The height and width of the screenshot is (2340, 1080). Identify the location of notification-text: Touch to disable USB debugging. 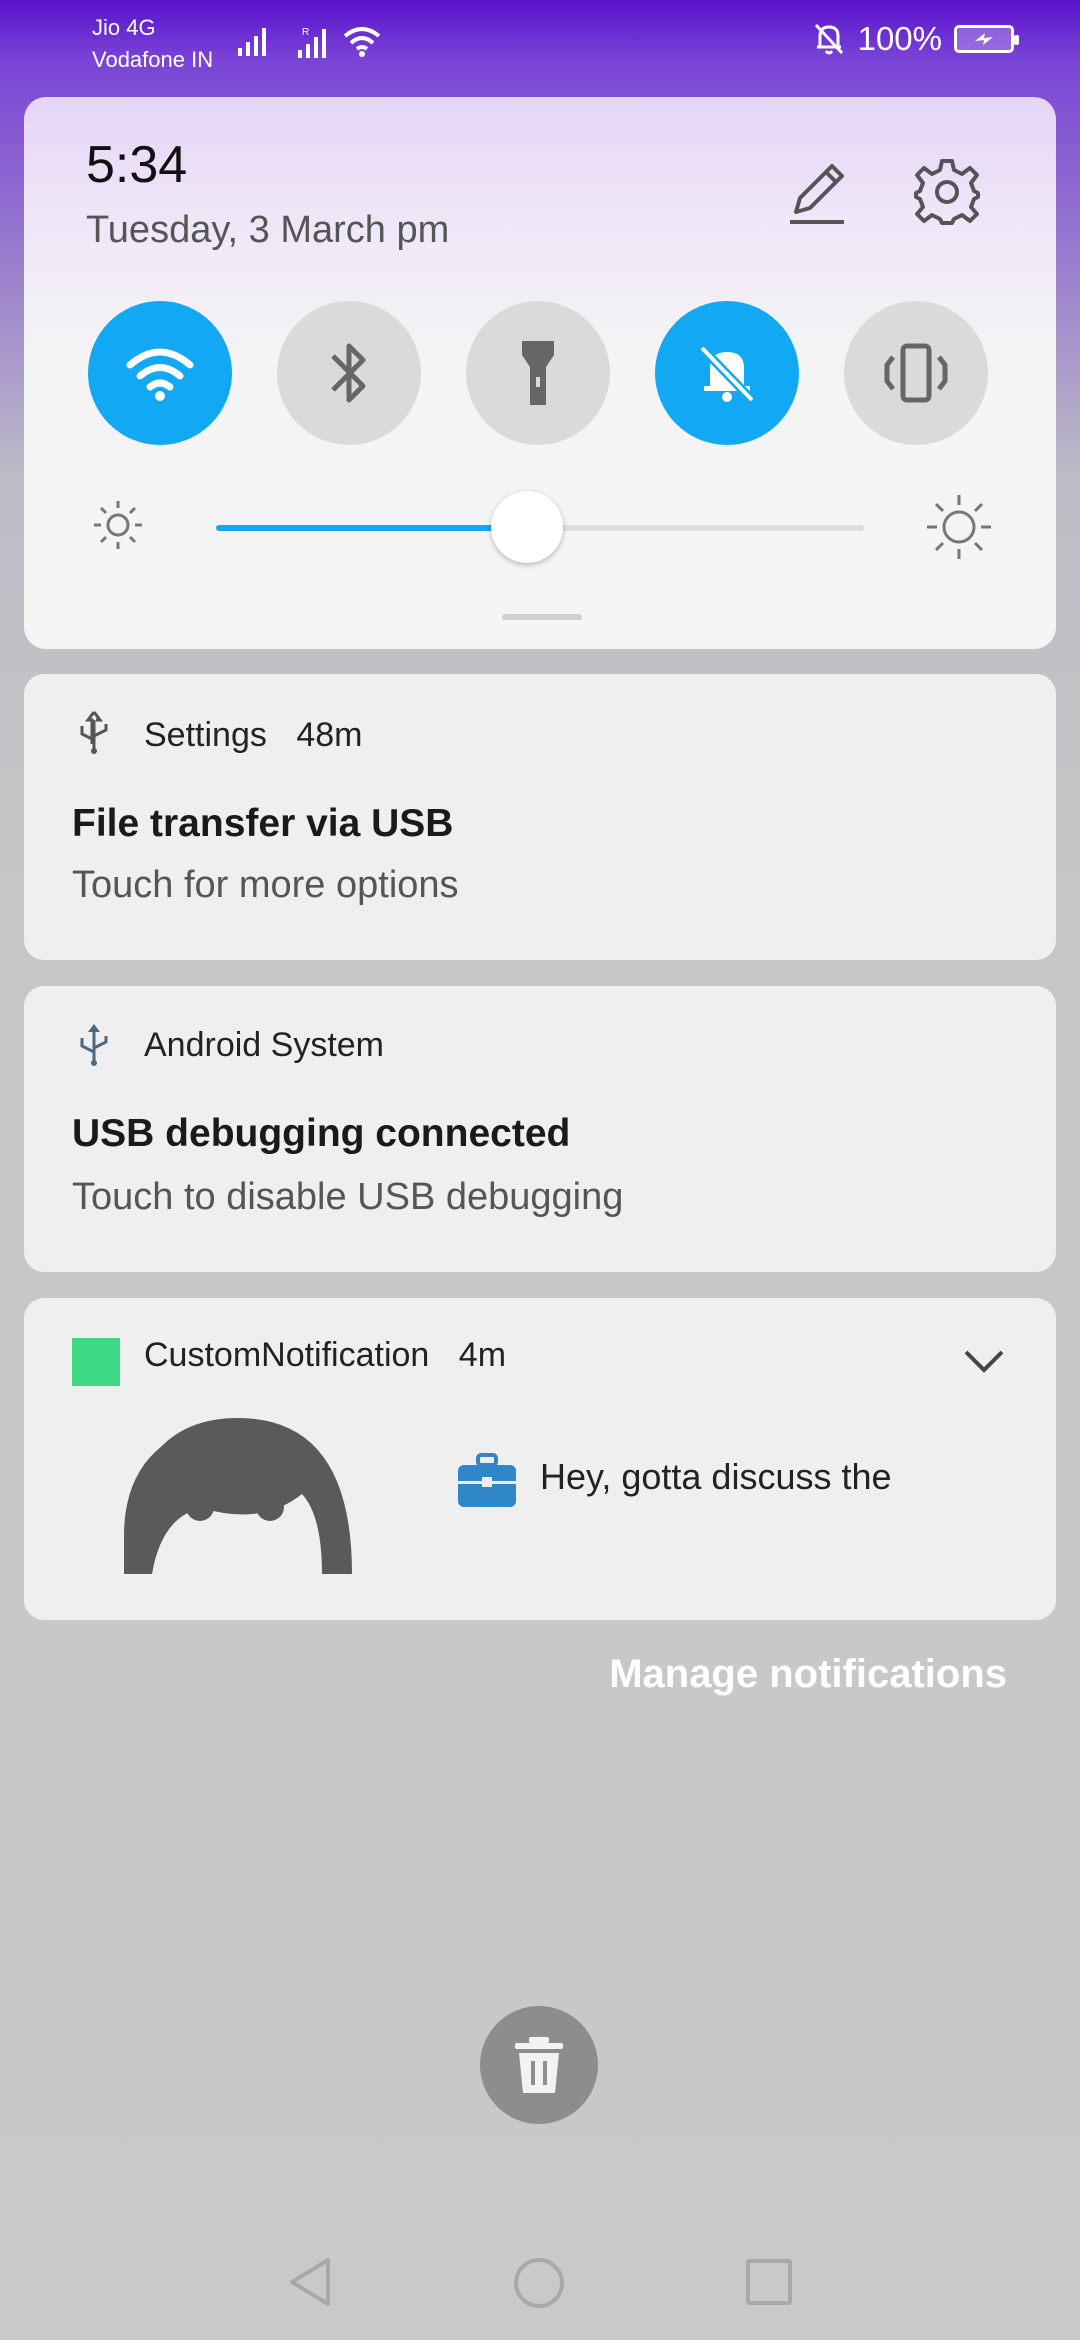
(348, 1197).